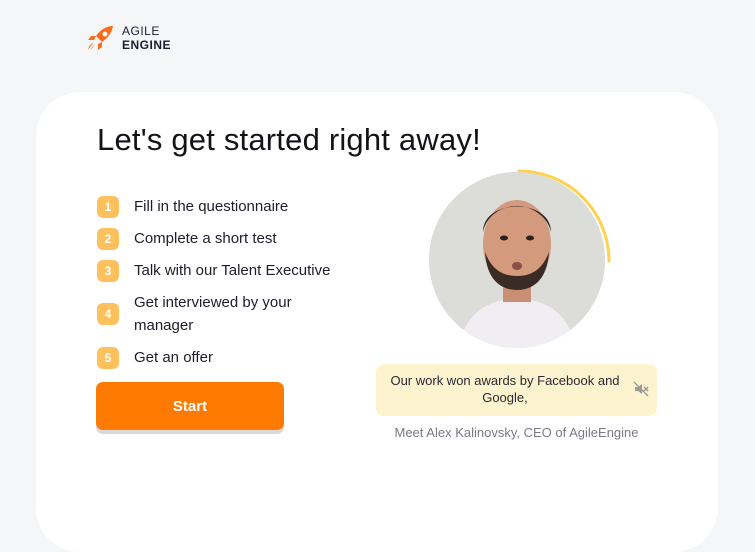 The width and height of the screenshot is (755, 552). Describe the element at coordinates (289, 139) in the screenshot. I see `page-title: Let's get started right away!` at that location.